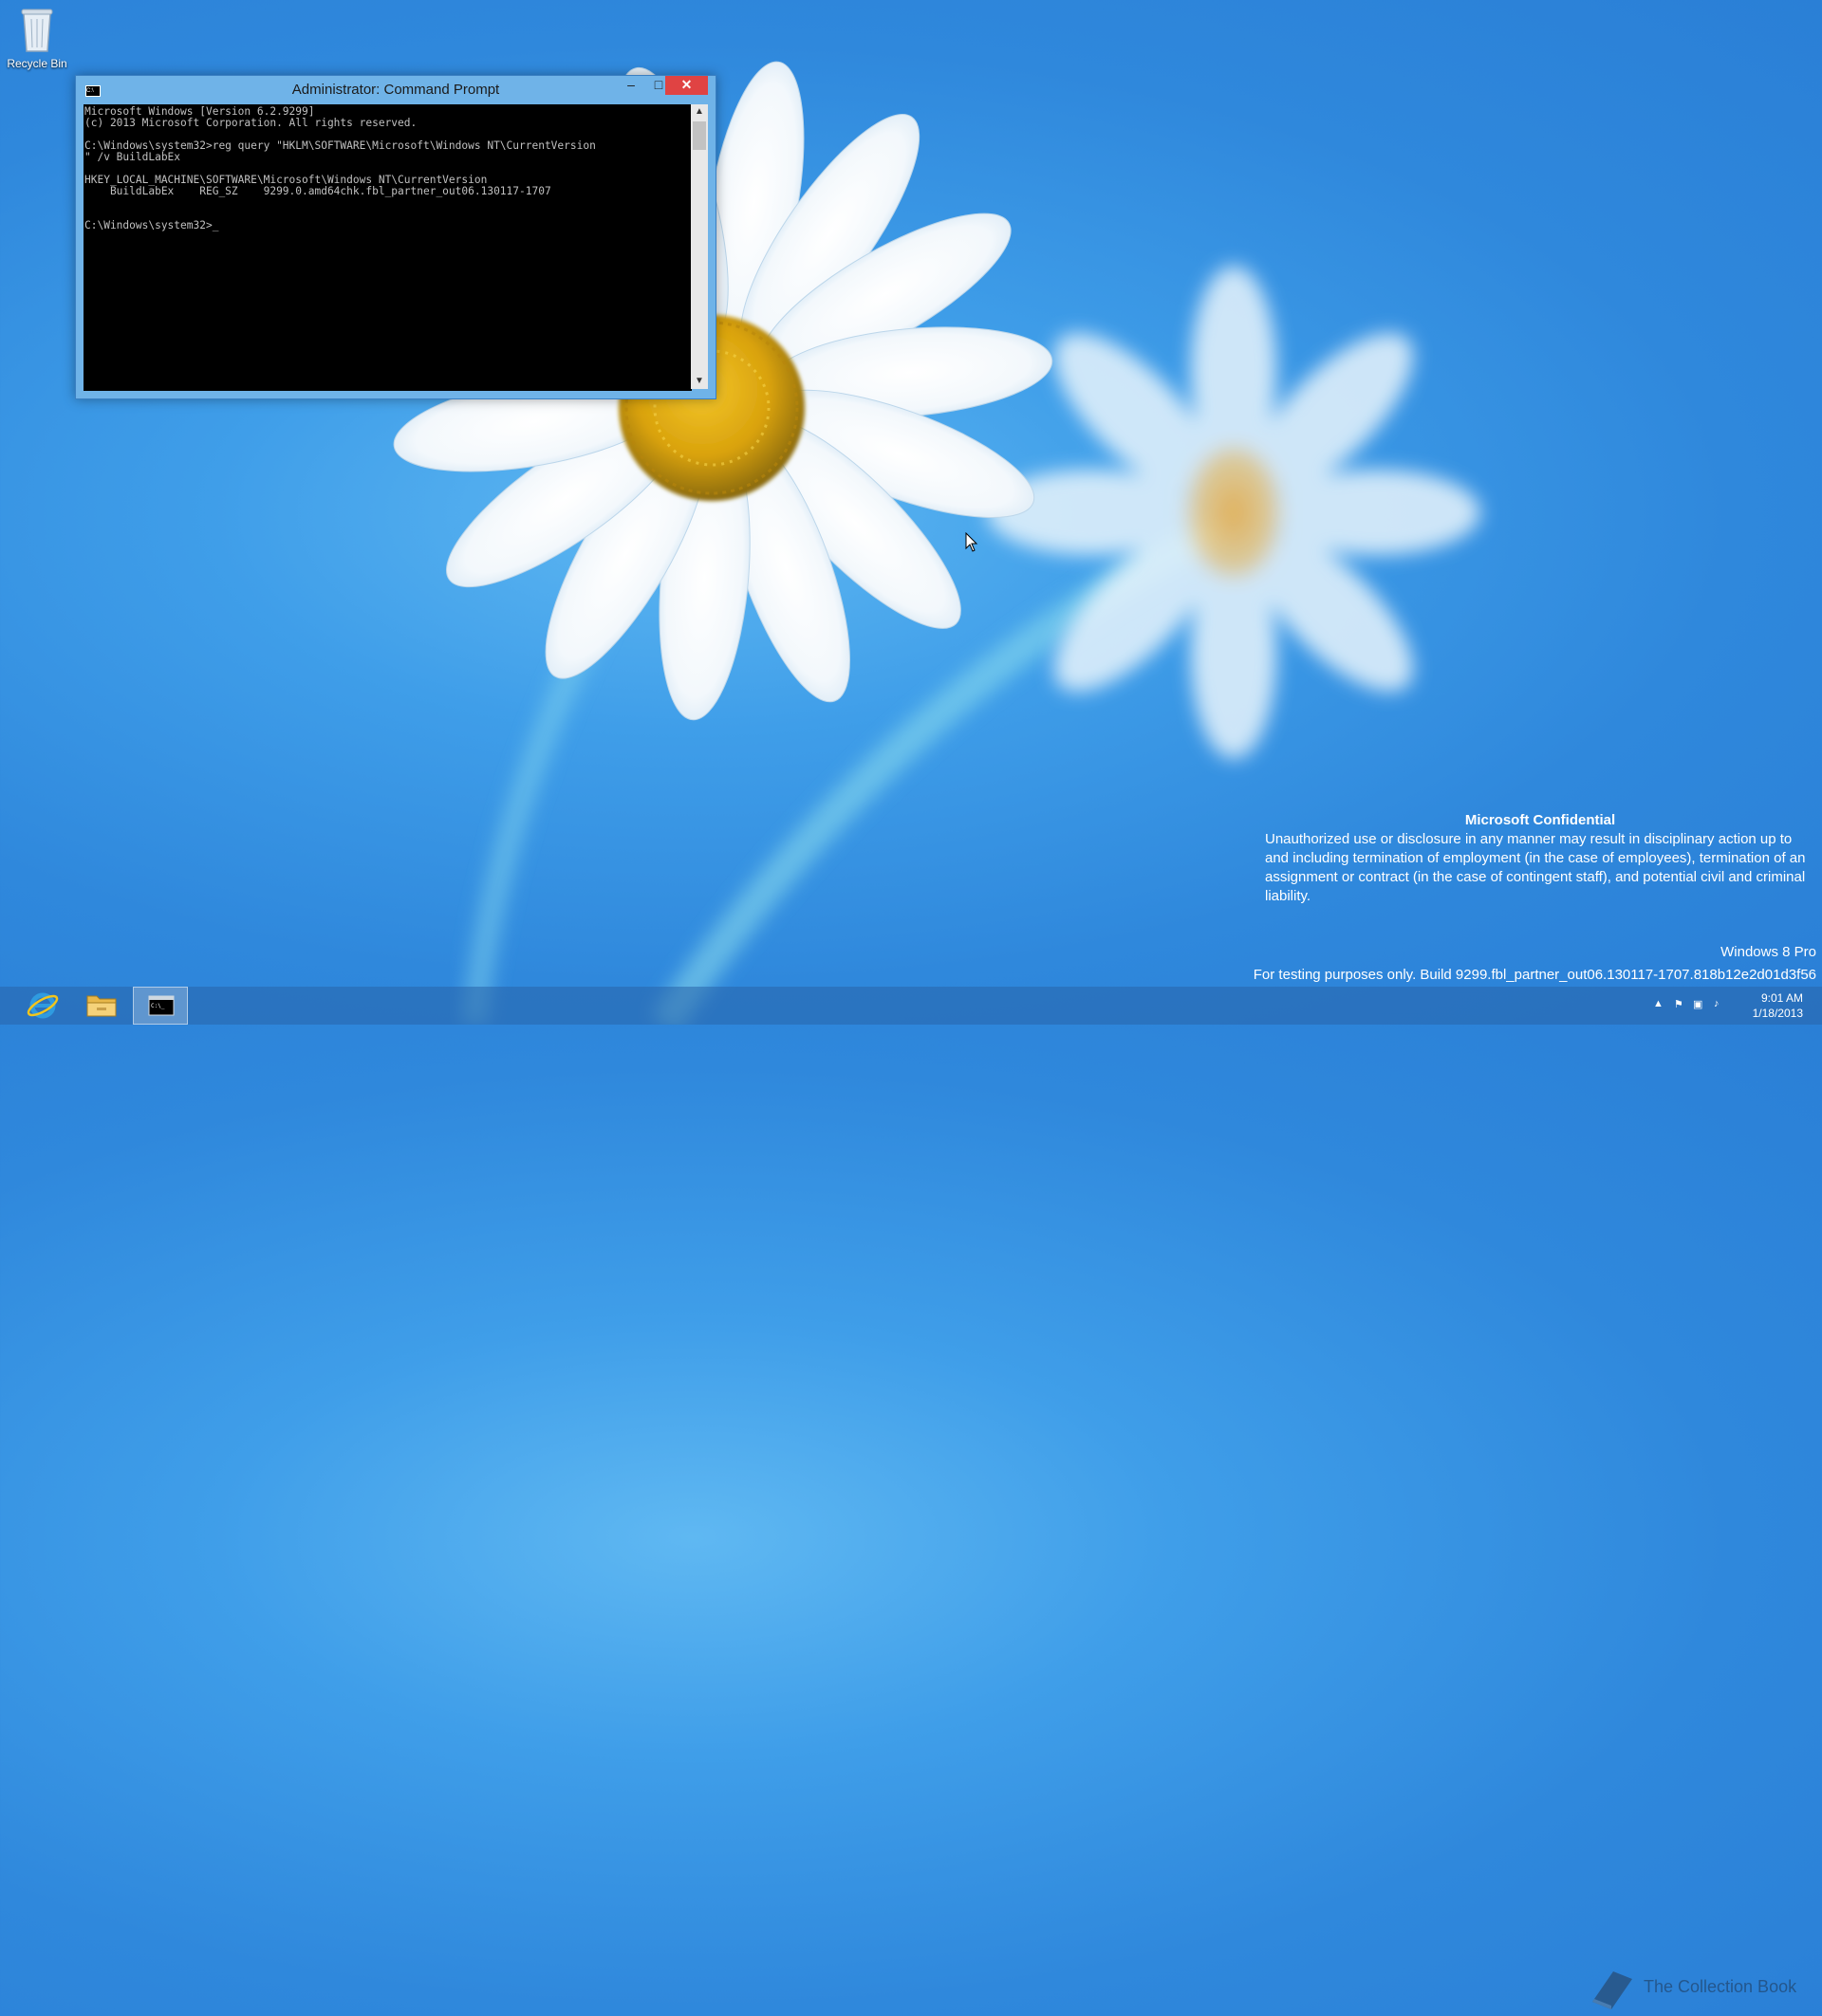 The image size is (1822, 2016). I want to click on recycle-bin-shortcut: Recycle Bin, so click(37, 37).